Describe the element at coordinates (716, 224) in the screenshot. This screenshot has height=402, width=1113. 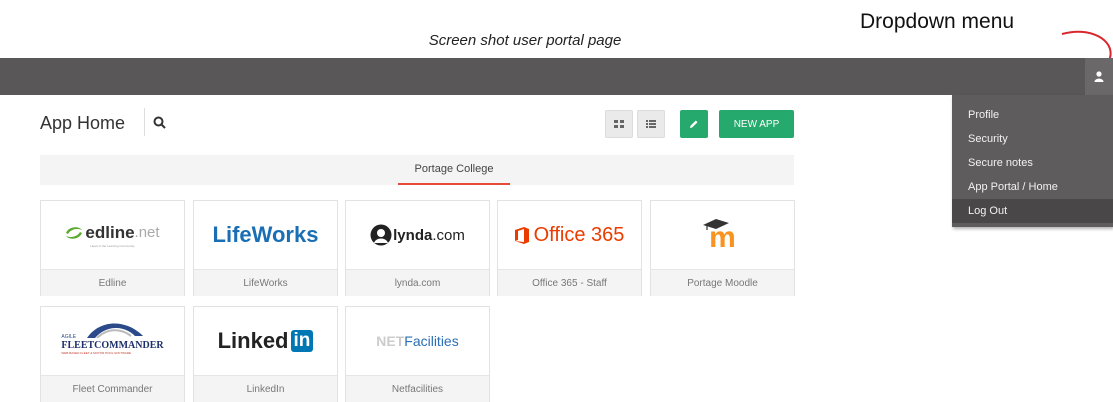
I see `mortarboard-icon` at that location.